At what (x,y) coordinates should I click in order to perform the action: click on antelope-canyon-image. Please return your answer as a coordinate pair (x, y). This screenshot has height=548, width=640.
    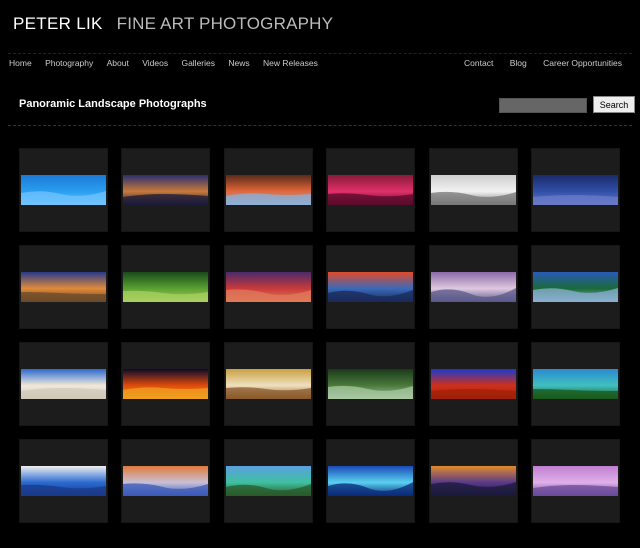
    Looking at the image, I should click on (370, 190).